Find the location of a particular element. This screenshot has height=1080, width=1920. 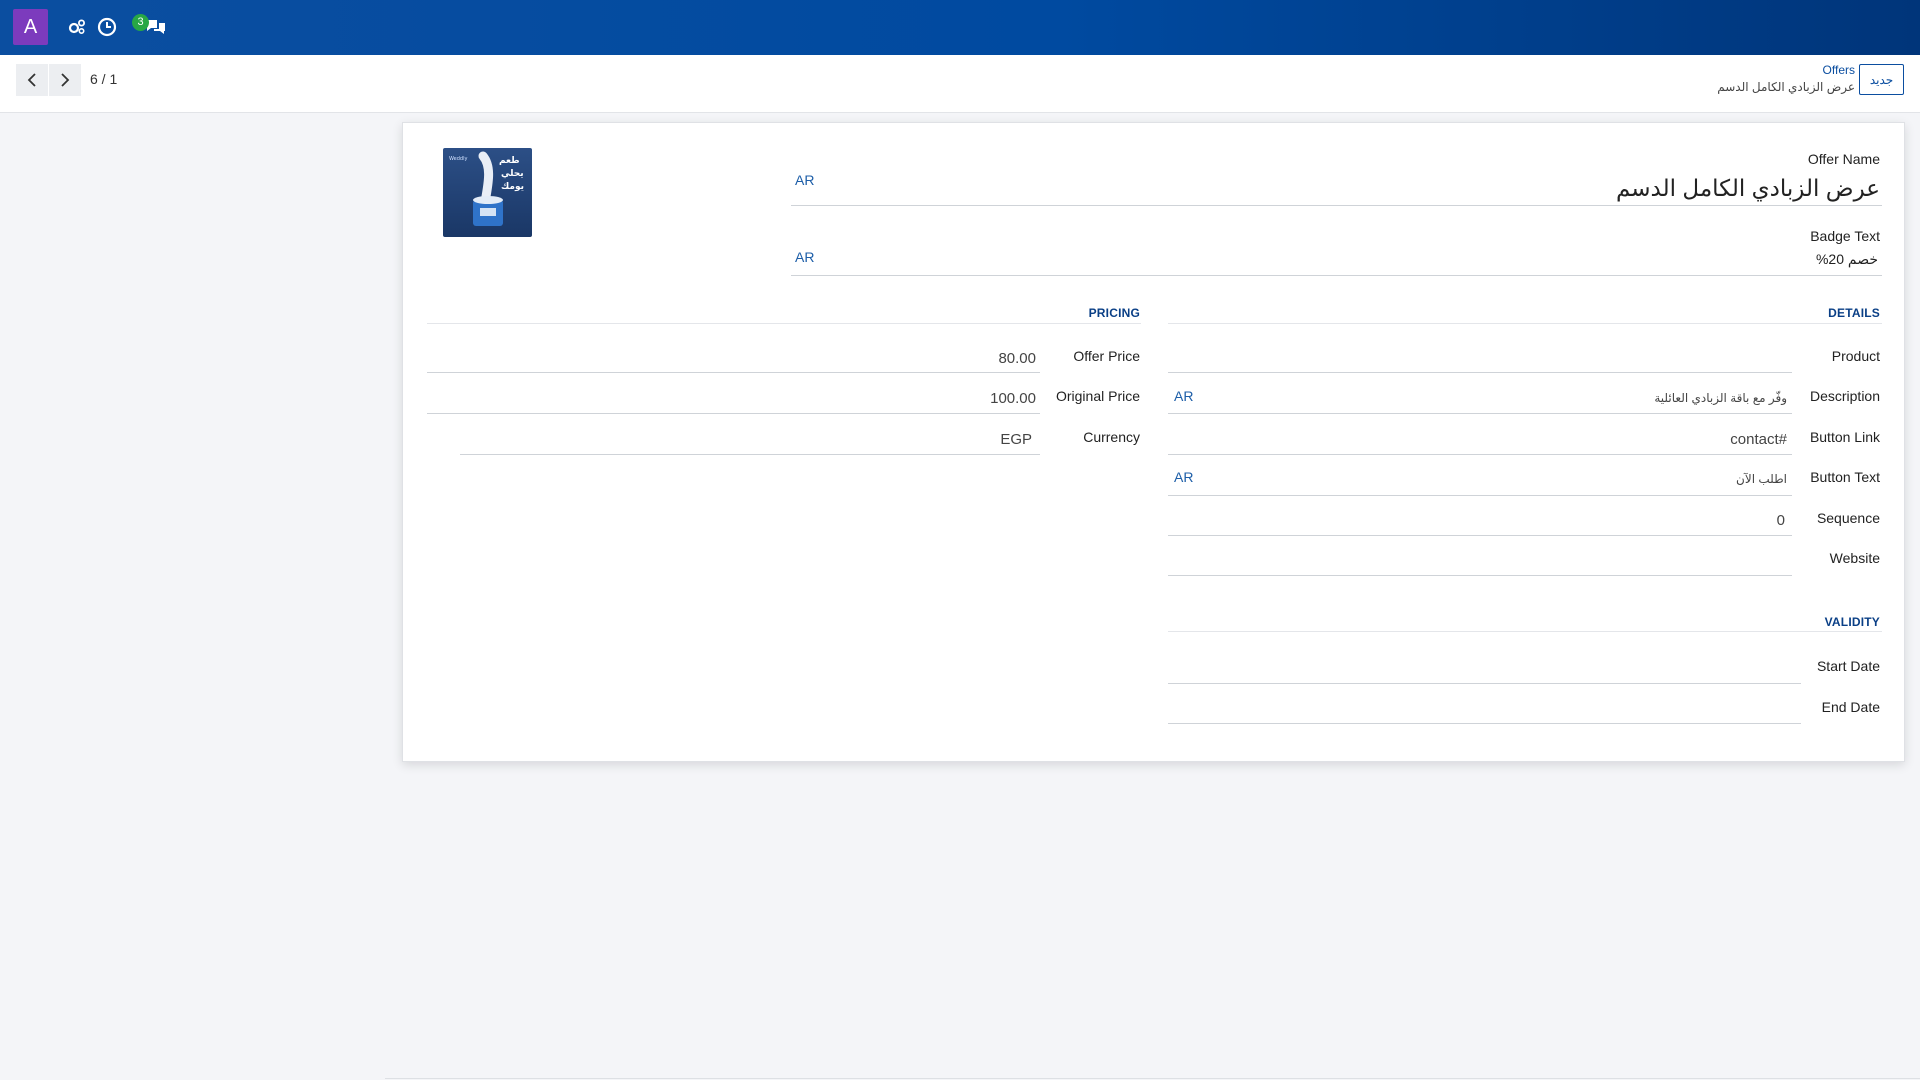

description-underline is located at coordinates (1480, 413).